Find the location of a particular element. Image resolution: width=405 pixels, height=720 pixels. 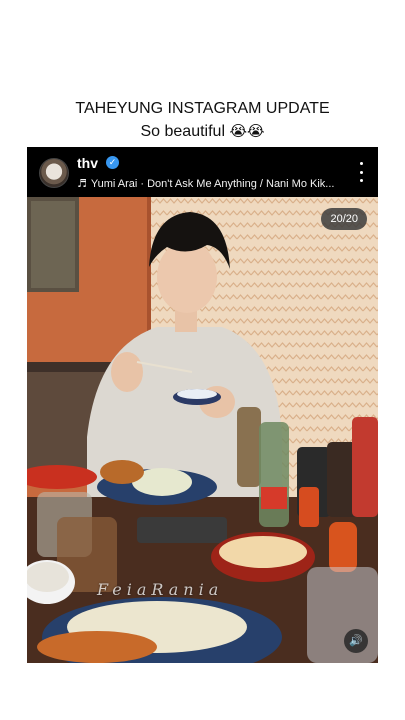

verified-badge-icon: ✓ is located at coordinates (112, 162).